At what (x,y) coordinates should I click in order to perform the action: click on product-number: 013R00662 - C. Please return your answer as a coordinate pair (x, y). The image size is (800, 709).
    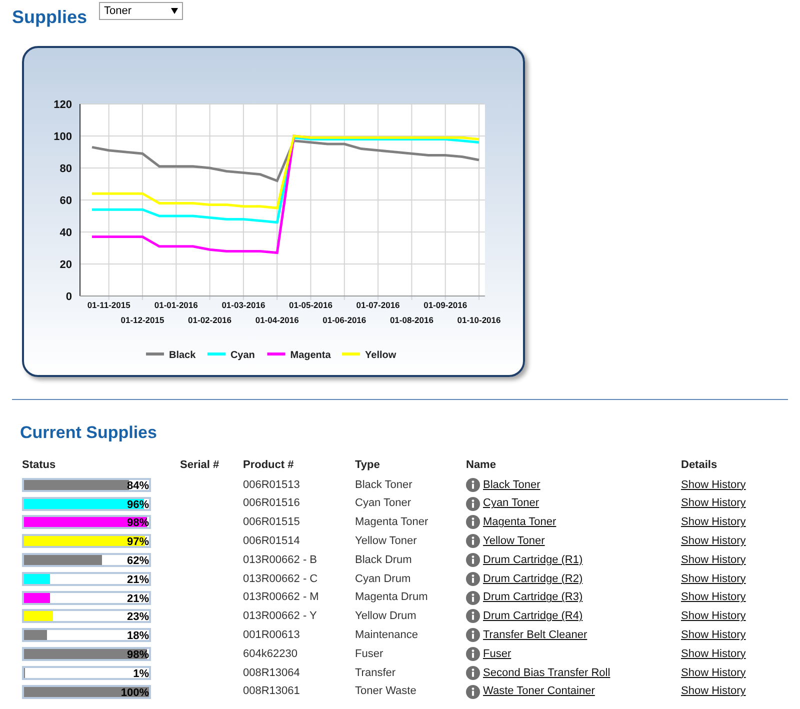
    Looking at the image, I should click on (280, 578).